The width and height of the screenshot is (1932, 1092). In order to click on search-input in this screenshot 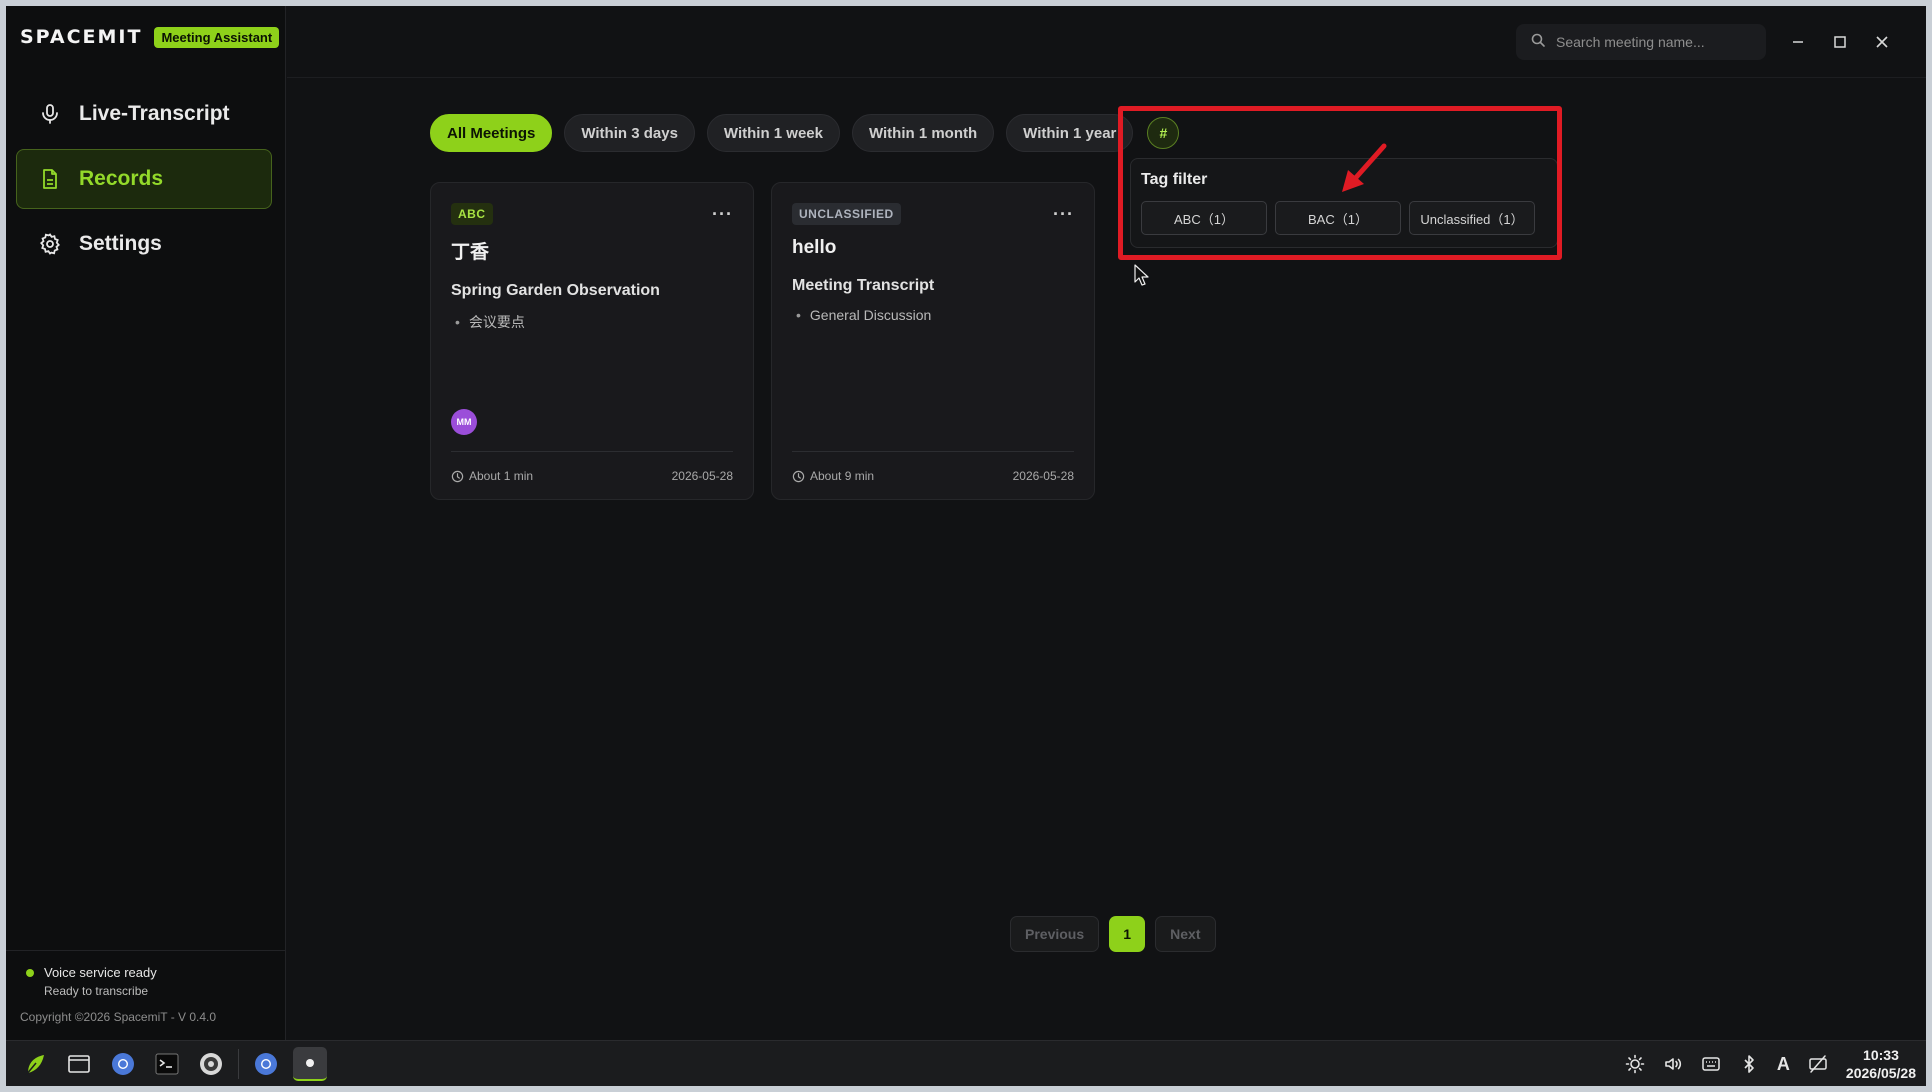, I will do `click(1656, 42)`.